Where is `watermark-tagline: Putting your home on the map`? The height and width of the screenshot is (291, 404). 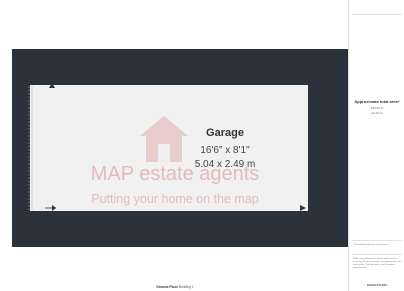
watermark-tagline: Putting your home on the map is located at coordinates (175, 199).